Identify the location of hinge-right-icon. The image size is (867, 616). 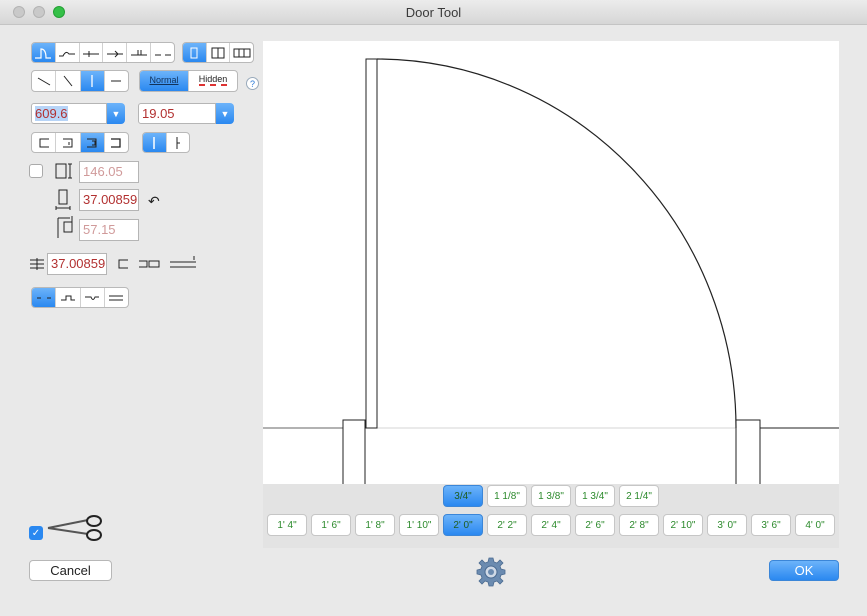
(178, 142).